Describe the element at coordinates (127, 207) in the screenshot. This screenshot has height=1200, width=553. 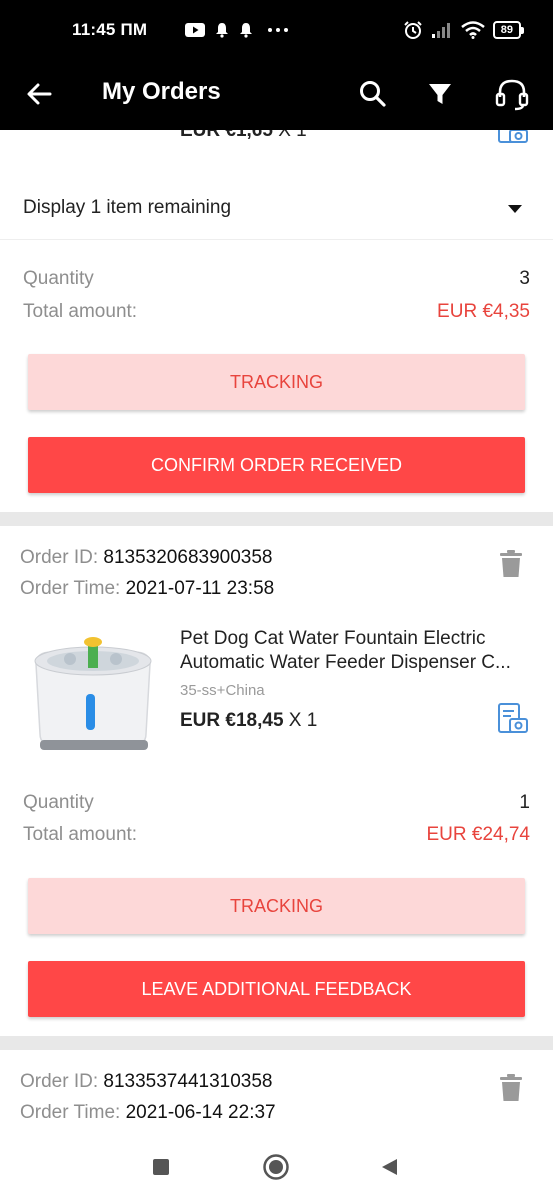
I see `display-remaining-label: Display 1 item remaining` at that location.